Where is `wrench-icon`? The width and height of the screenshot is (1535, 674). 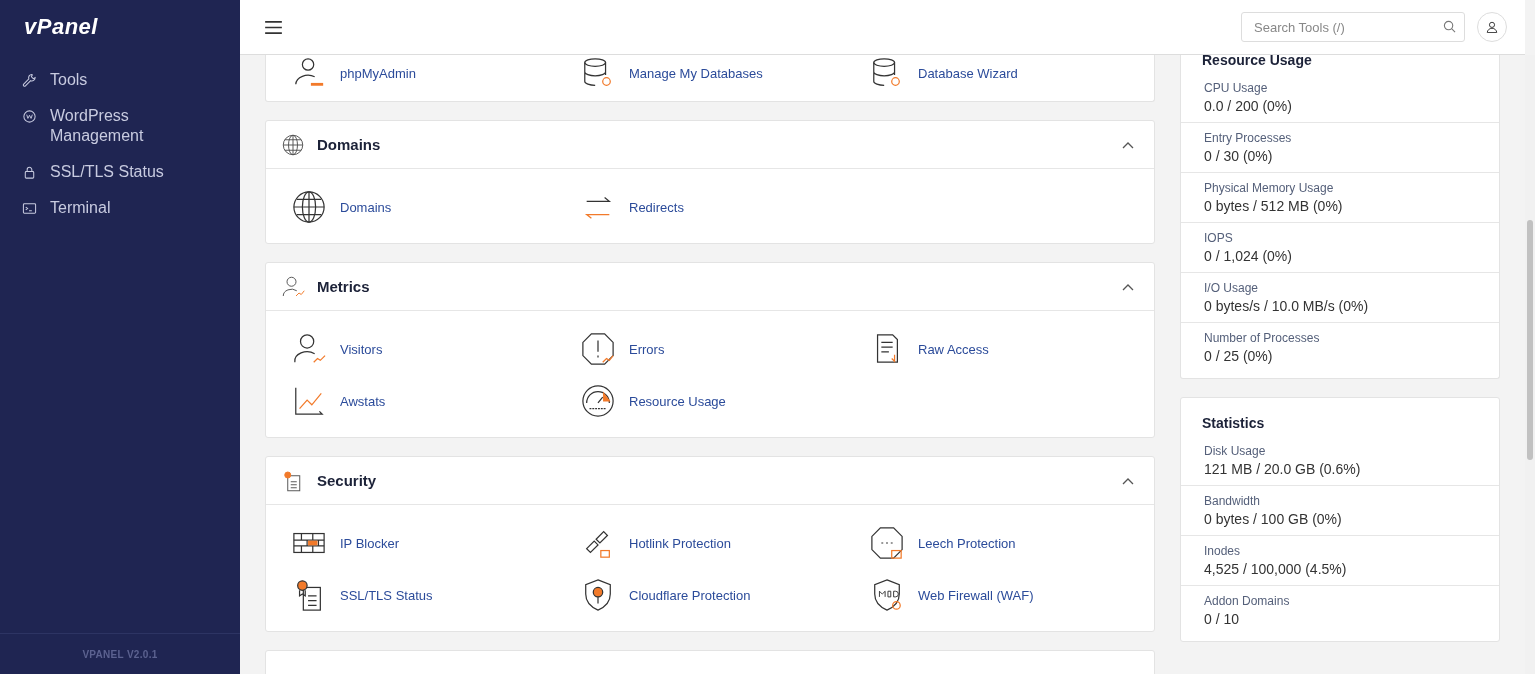 wrench-icon is located at coordinates (29, 80).